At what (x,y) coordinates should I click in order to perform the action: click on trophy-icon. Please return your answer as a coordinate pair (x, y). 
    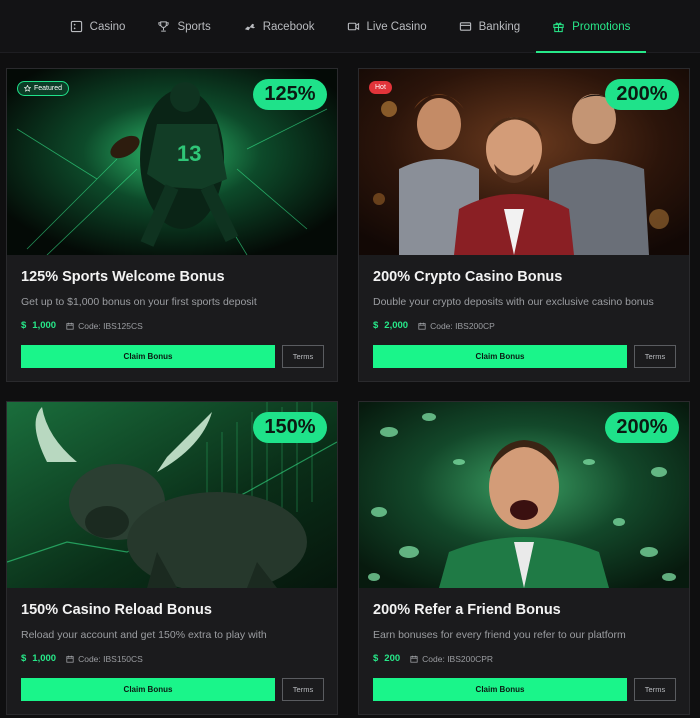
    Looking at the image, I should click on (164, 26).